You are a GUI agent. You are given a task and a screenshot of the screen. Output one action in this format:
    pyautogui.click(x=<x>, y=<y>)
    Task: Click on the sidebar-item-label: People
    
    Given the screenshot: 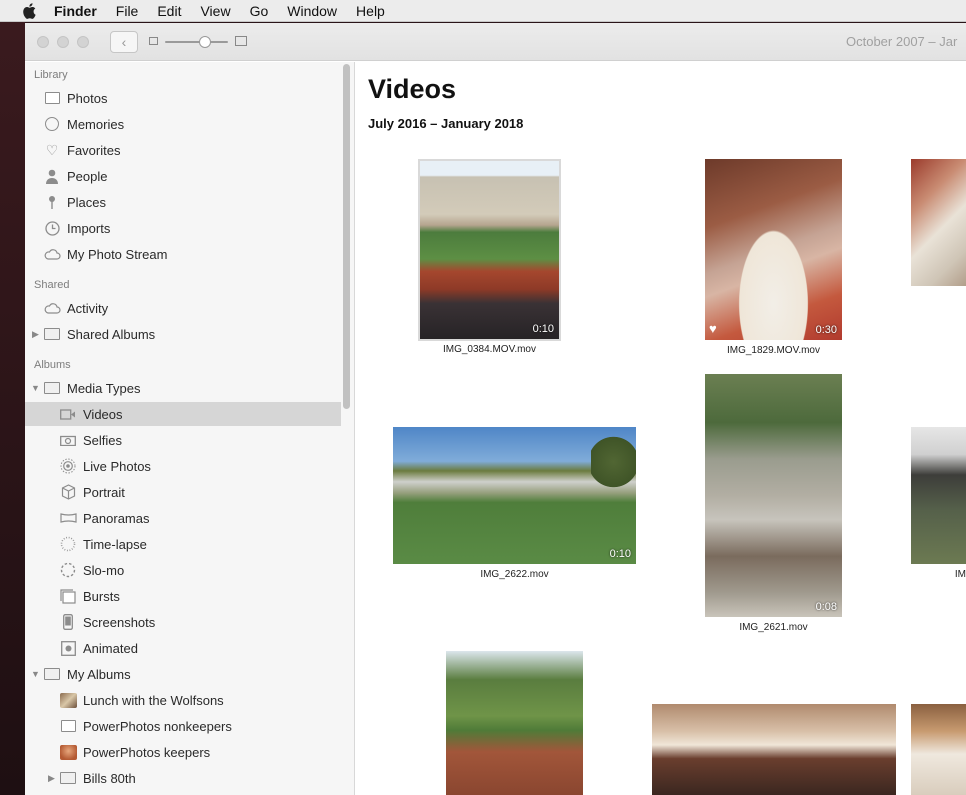 What is the action you would take?
    pyautogui.click(x=87, y=176)
    